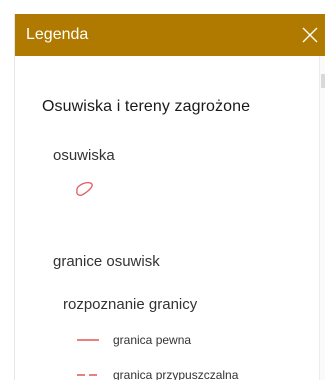  I want to click on close-button, so click(310, 35).